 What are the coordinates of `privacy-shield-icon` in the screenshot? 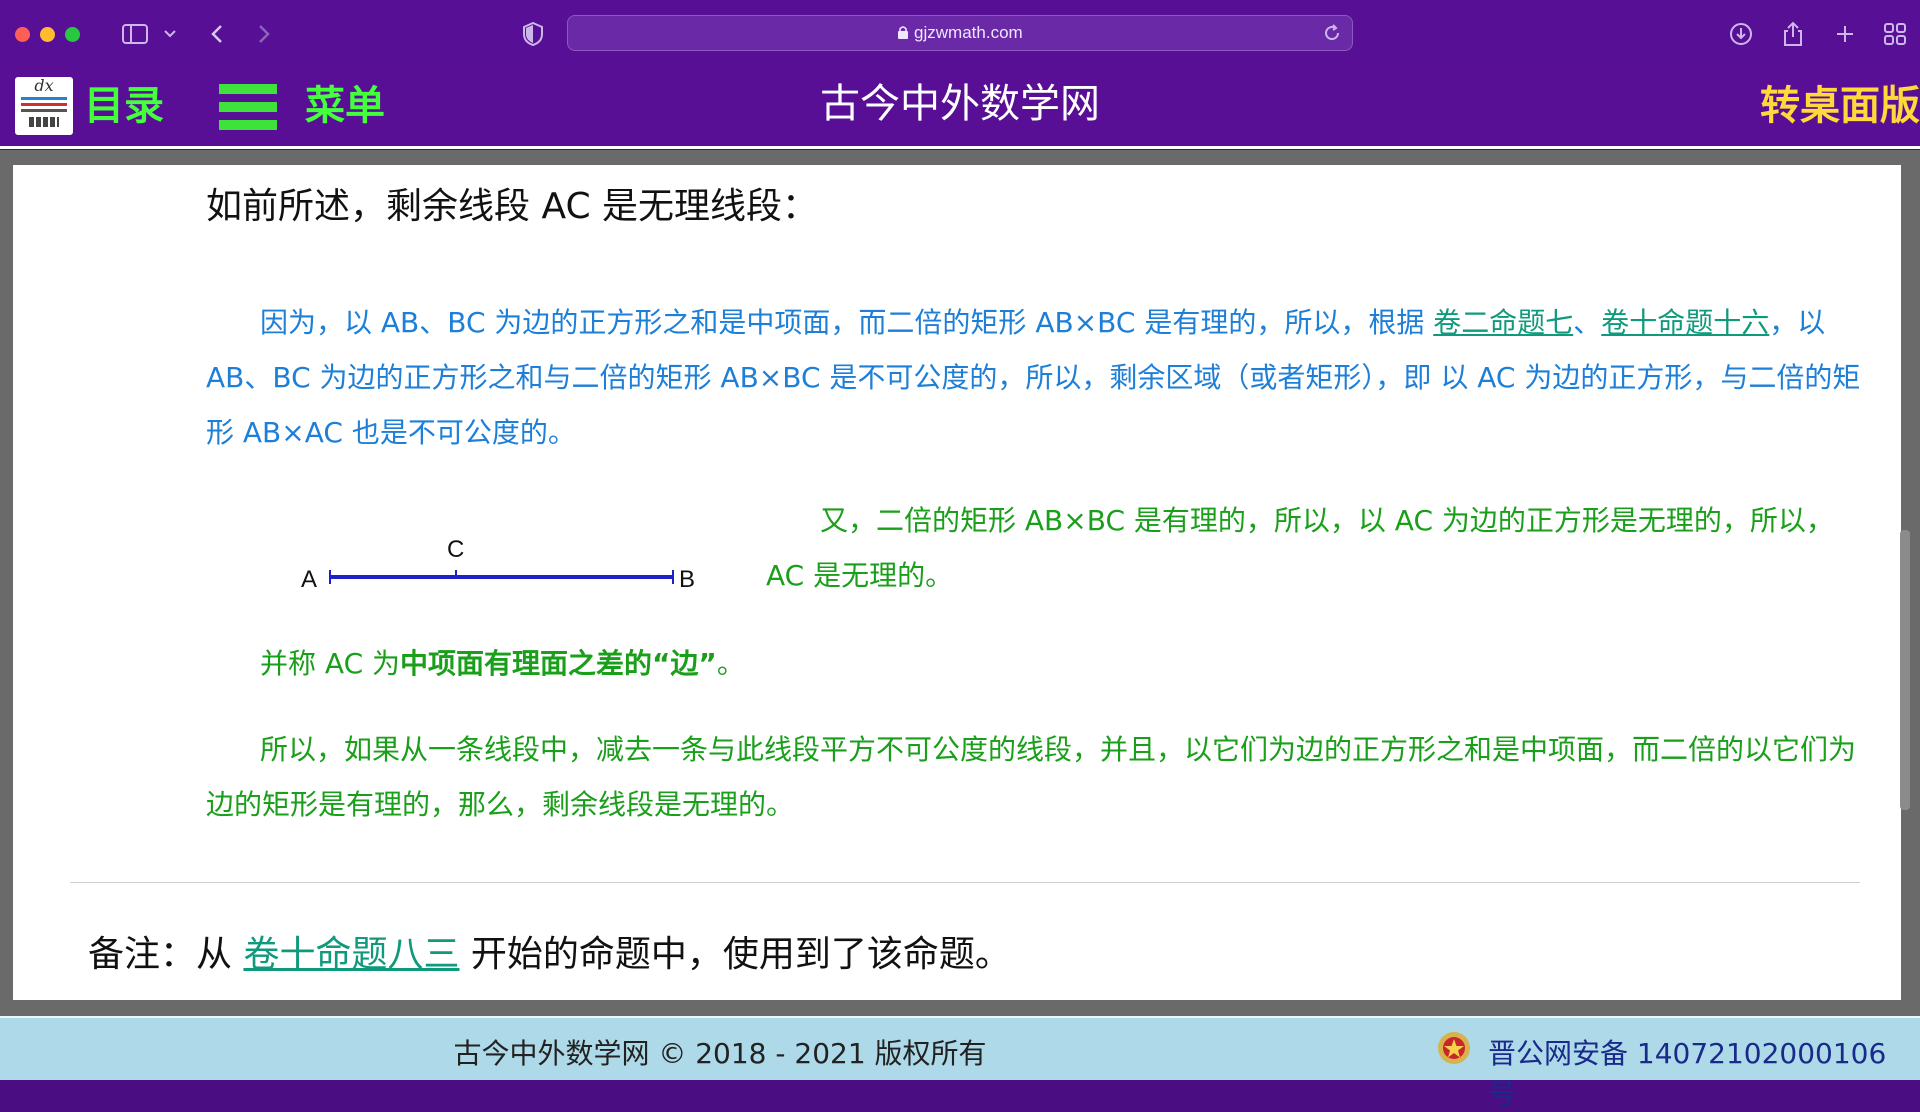 It's located at (533, 34).